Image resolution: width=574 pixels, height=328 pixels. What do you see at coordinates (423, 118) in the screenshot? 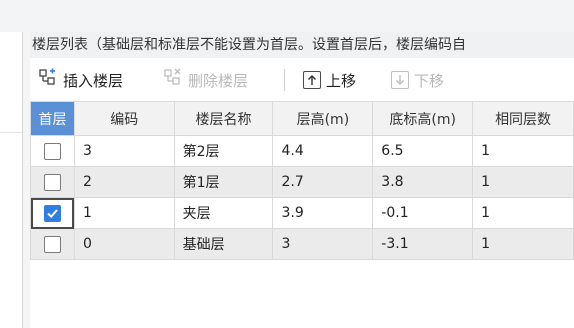
I see `col-header-base-elevation: 底标高(m)` at bounding box center [423, 118].